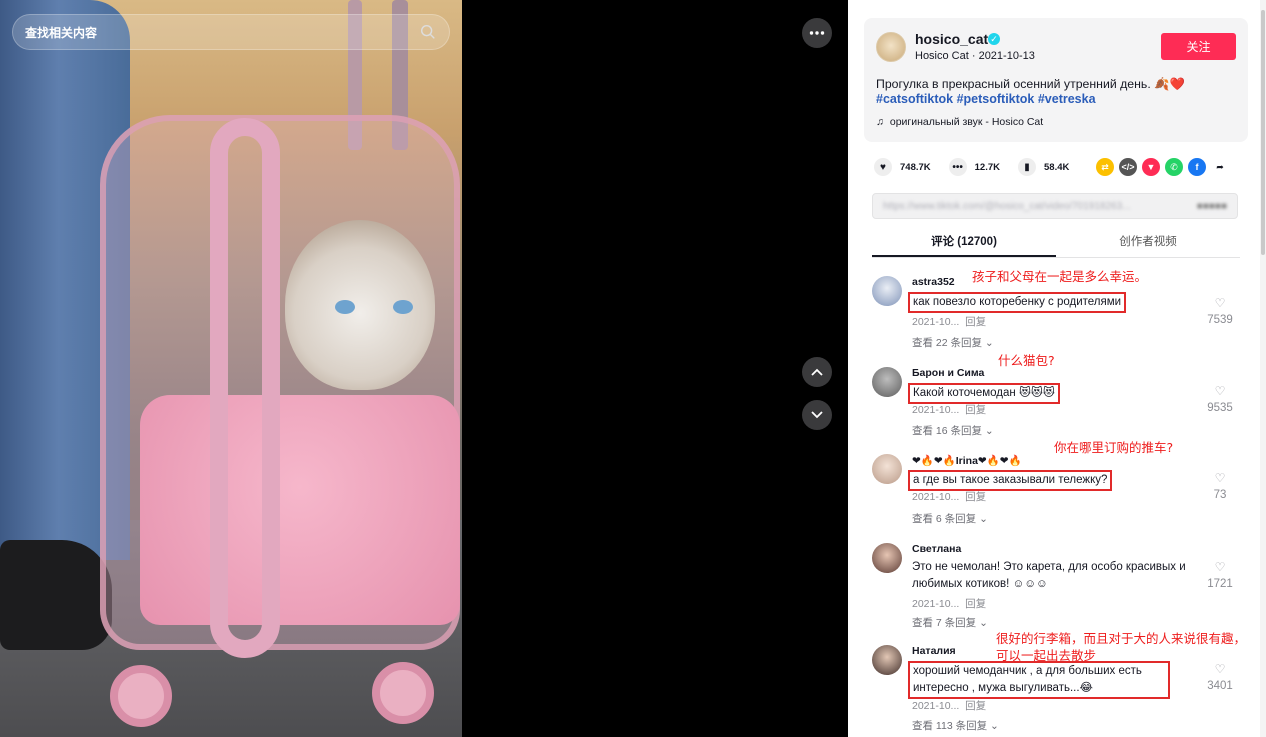  I want to click on comment-like-count: 9535, so click(1220, 408).